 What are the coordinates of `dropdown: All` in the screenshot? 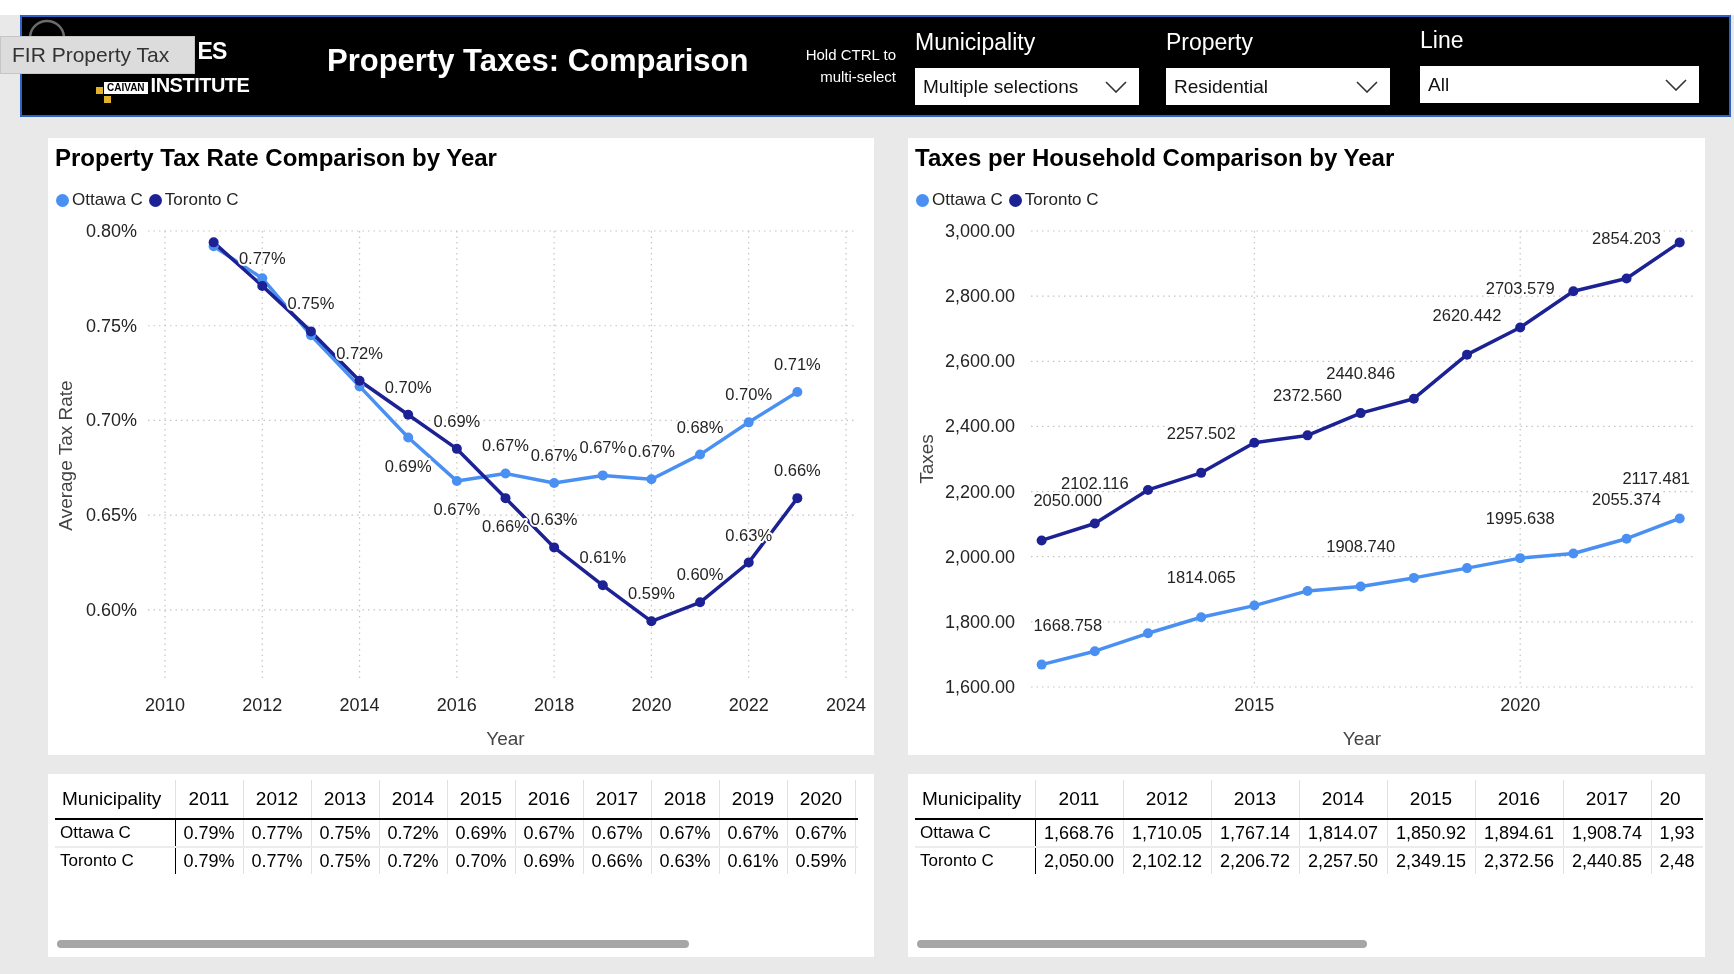 It's located at (1559, 84).